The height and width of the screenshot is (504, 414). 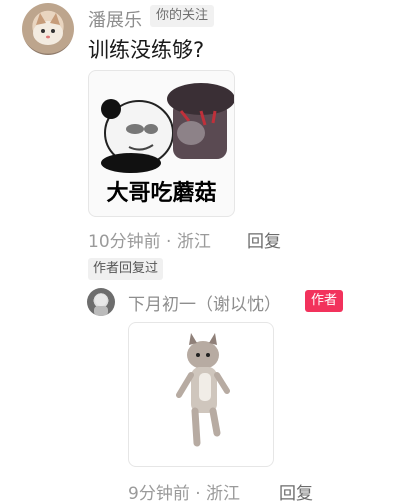 What do you see at coordinates (204, 302) in the screenshot?
I see `reply-username: 下月初一（谢以忱）` at bounding box center [204, 302].